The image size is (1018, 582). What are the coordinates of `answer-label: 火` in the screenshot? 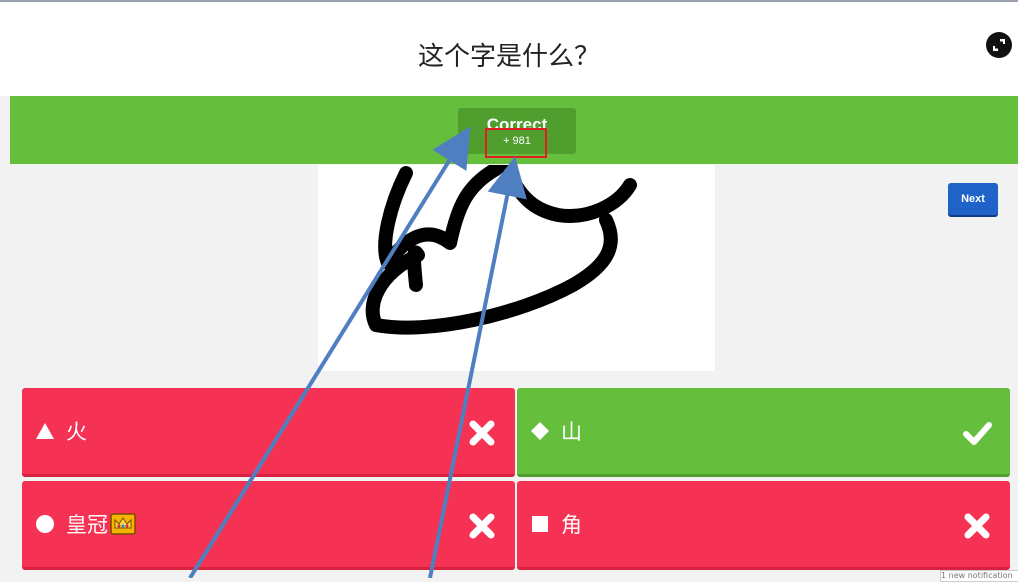 It's located at (76, 432).